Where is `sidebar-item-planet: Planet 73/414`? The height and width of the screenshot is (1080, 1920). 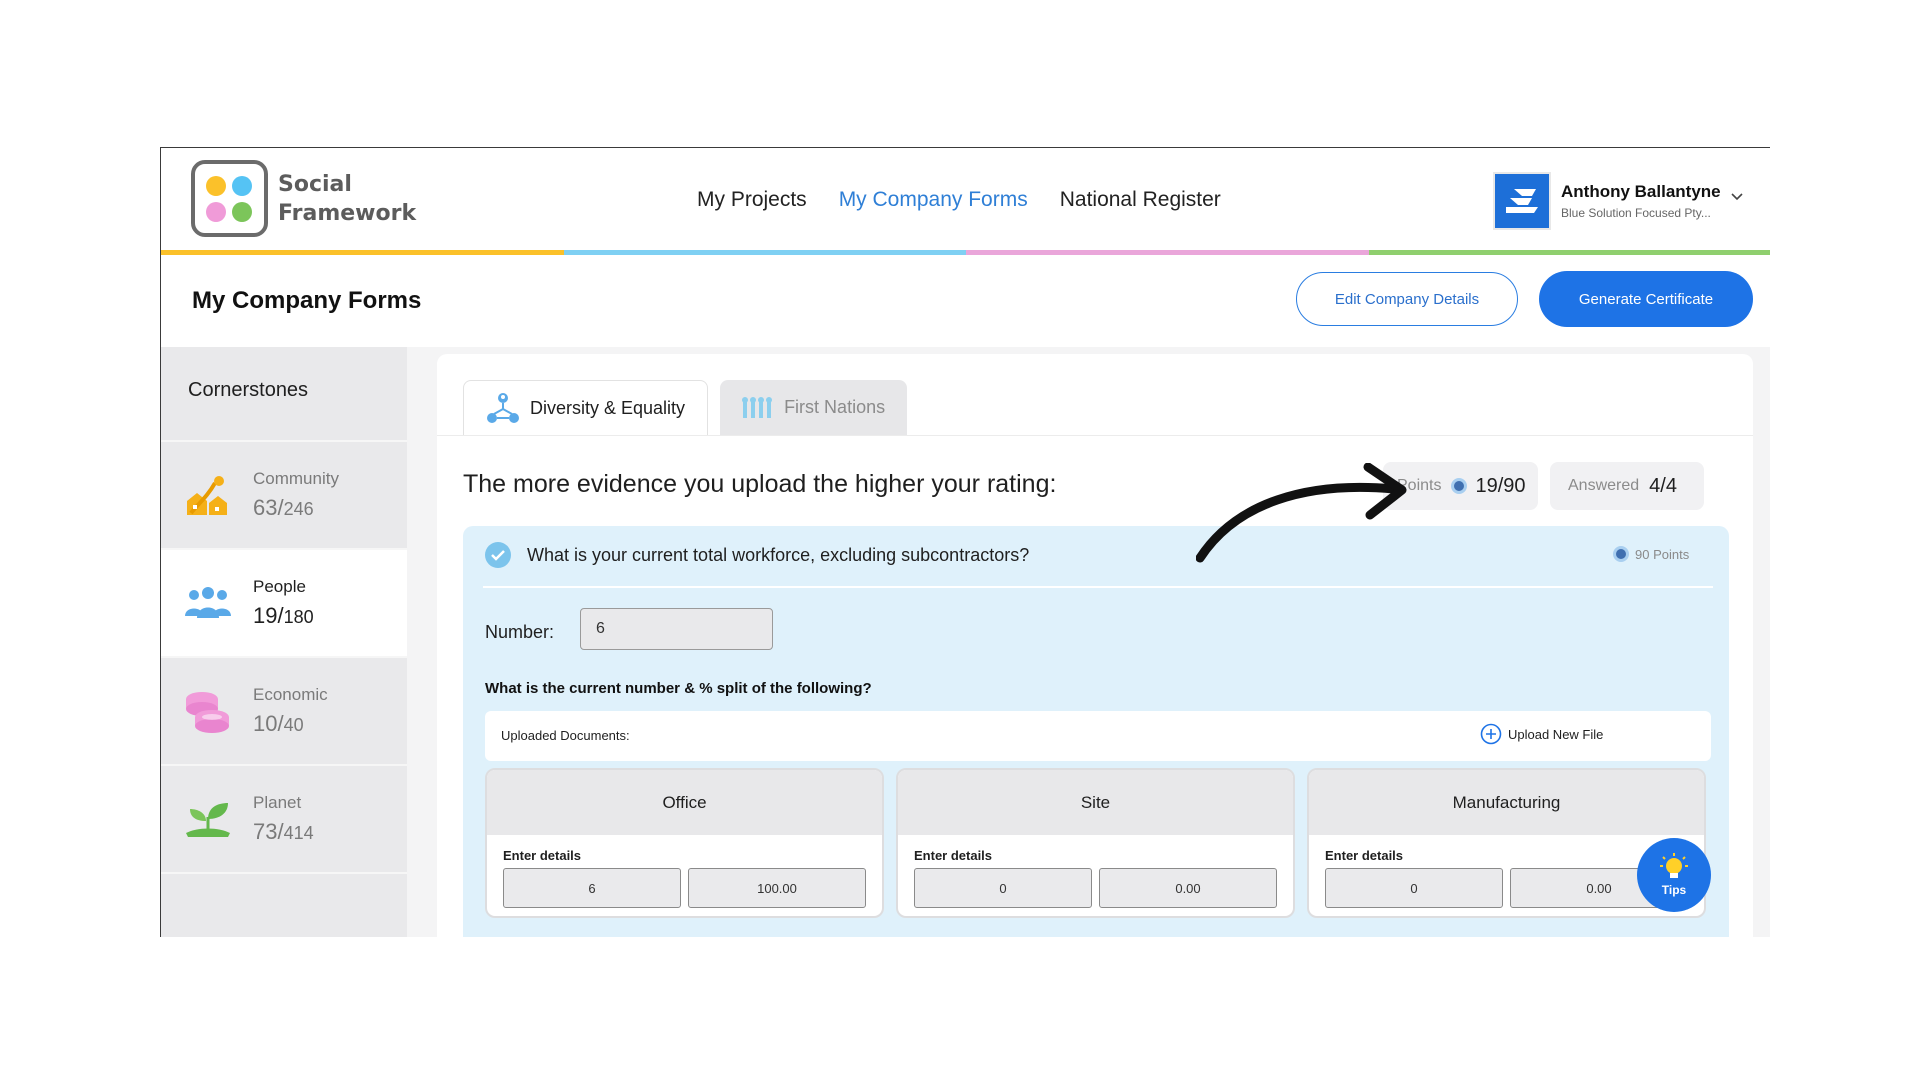 sidebar-item-planet: Planet 73/414 is located at coordinates (284, 820).